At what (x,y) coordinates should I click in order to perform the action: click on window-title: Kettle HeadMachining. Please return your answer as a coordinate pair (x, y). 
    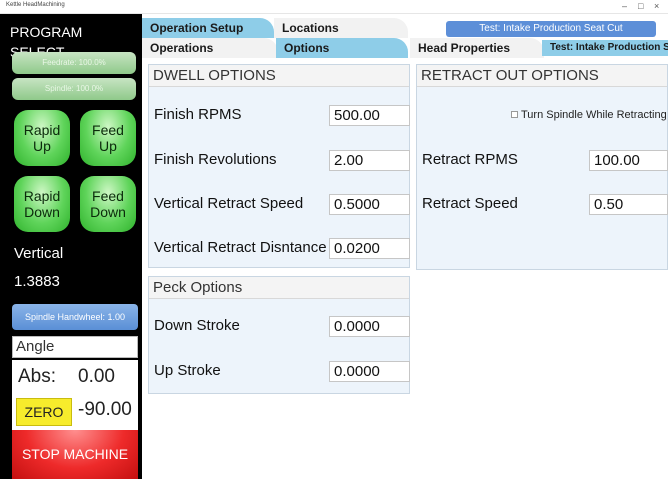
    Looking at the image, I should click on (35, 5).